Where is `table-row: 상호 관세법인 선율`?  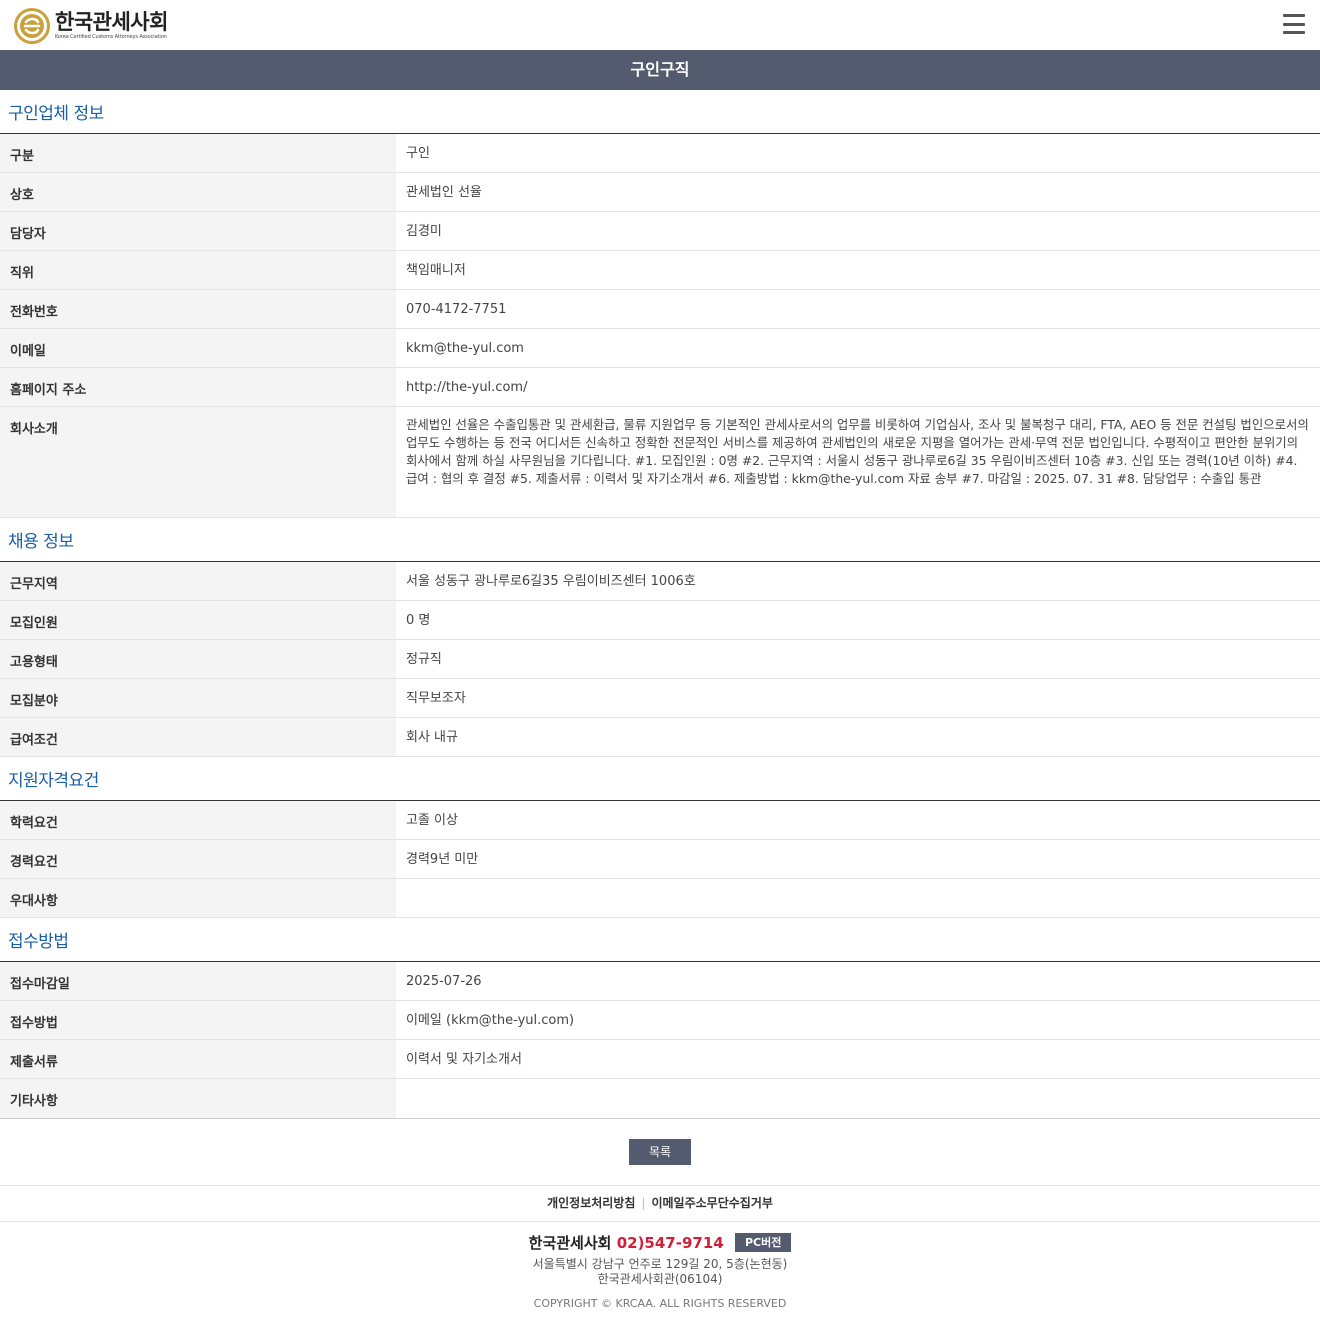
table-row: 상호 관세법인 선율 is located at coordinates (660, 192).